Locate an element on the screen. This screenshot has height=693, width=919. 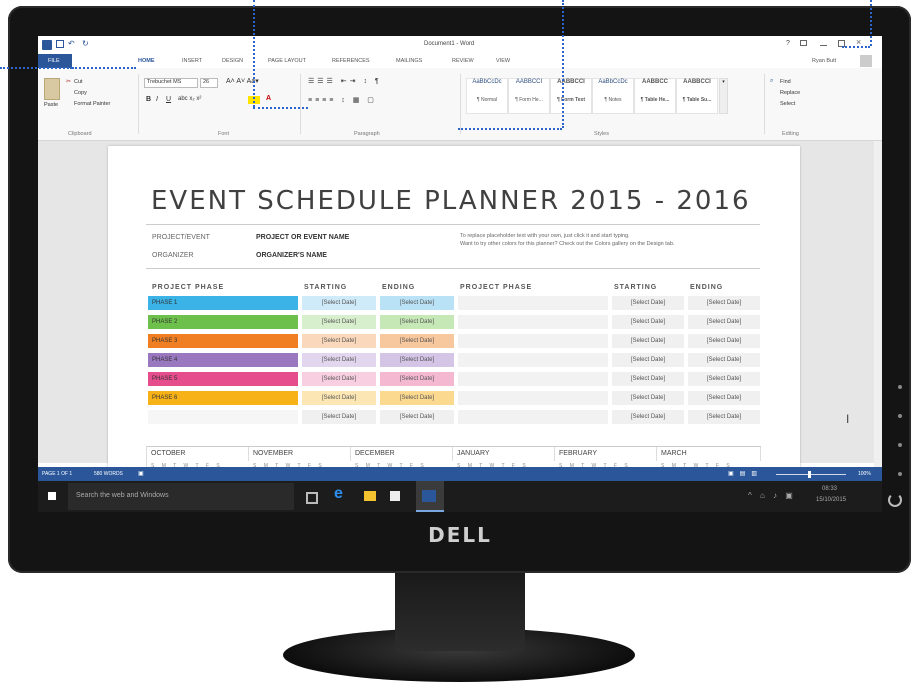
clock-date: 15/10/2015 is located at coordinates (831, 500).